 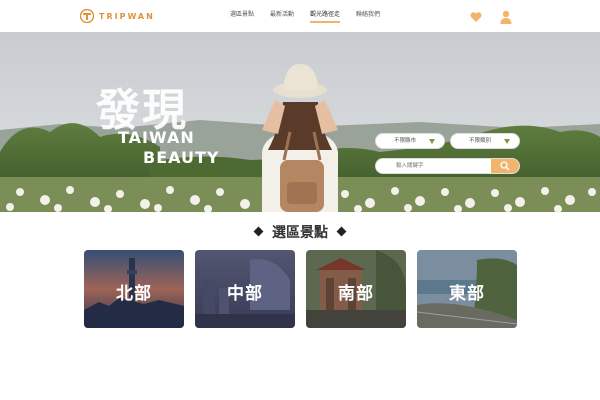 I want to click on top-header: TRIPWAN 選區景點 最新活動 觀光路徑走 聯絡我們, so click(x=300, y=16).